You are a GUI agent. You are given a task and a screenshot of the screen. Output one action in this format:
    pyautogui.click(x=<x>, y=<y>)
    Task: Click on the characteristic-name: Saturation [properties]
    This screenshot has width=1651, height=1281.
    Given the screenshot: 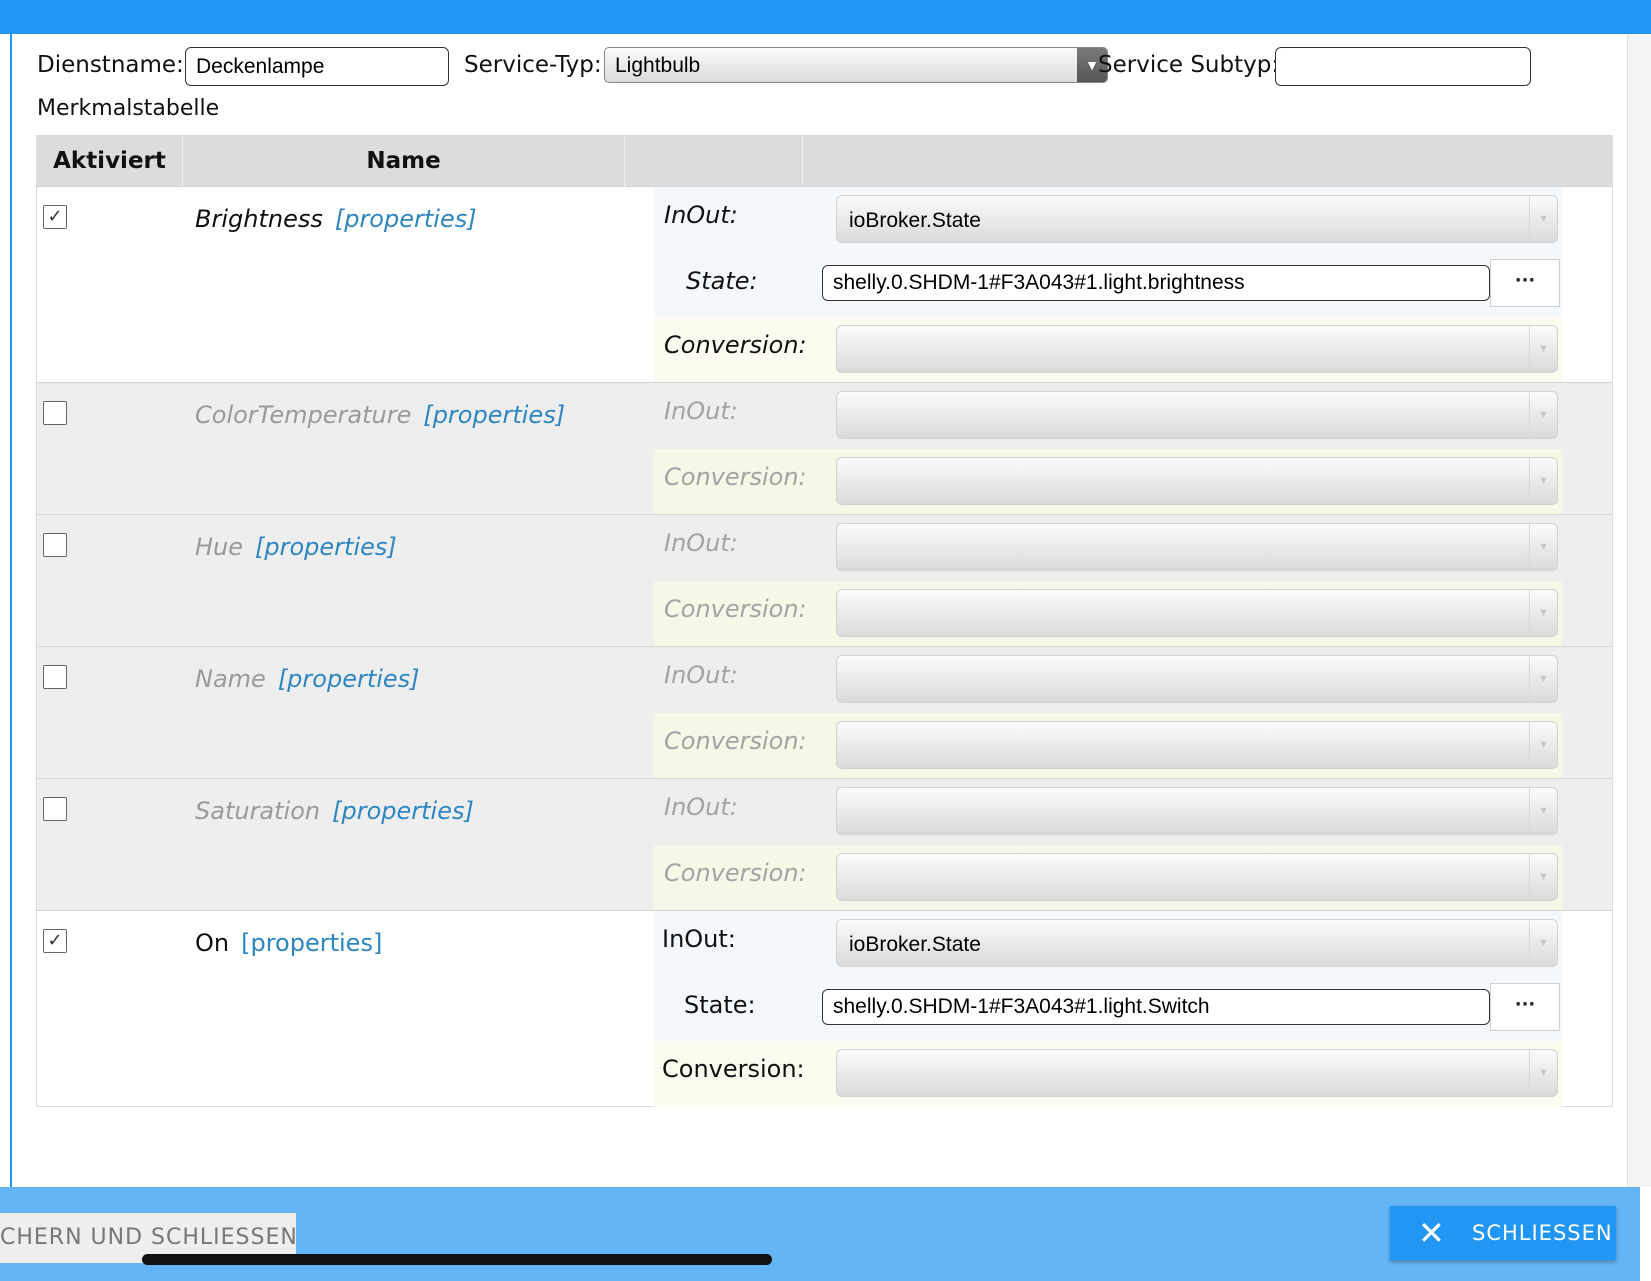 What is the action you would take?
    pyautogui.click(x=334, y=811)
    